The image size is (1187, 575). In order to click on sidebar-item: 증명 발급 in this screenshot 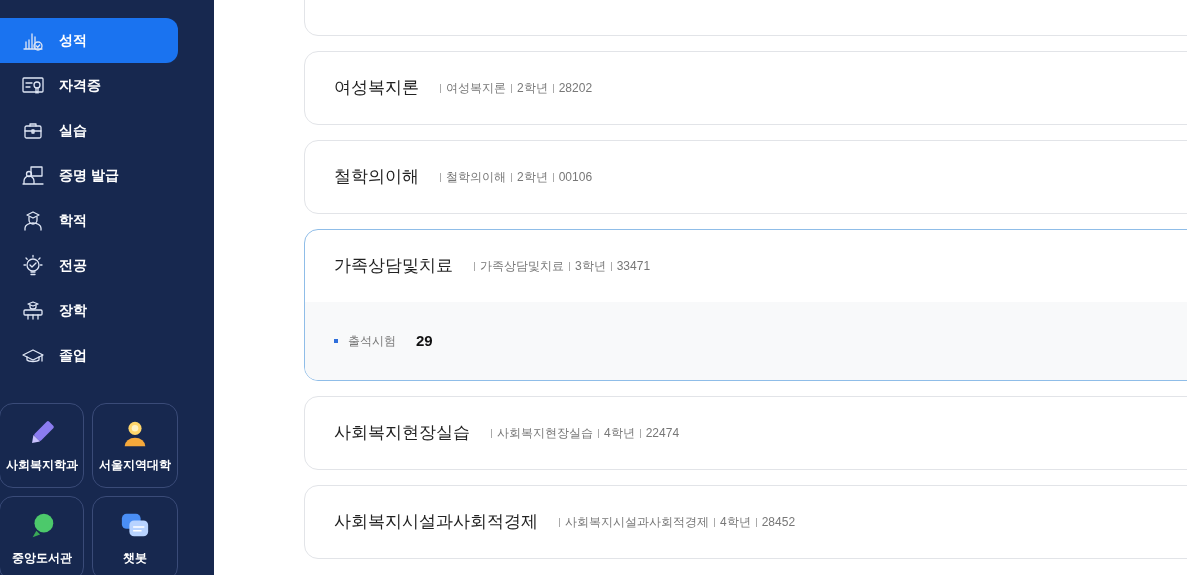, I will do `click(89, 175)`.